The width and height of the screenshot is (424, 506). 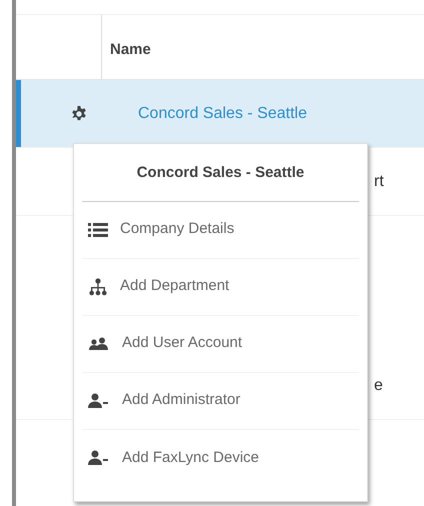 What do you see at coordinates (378, 386) in the screenshot?
I see `row-name: e` at bounding box center [378, 386].